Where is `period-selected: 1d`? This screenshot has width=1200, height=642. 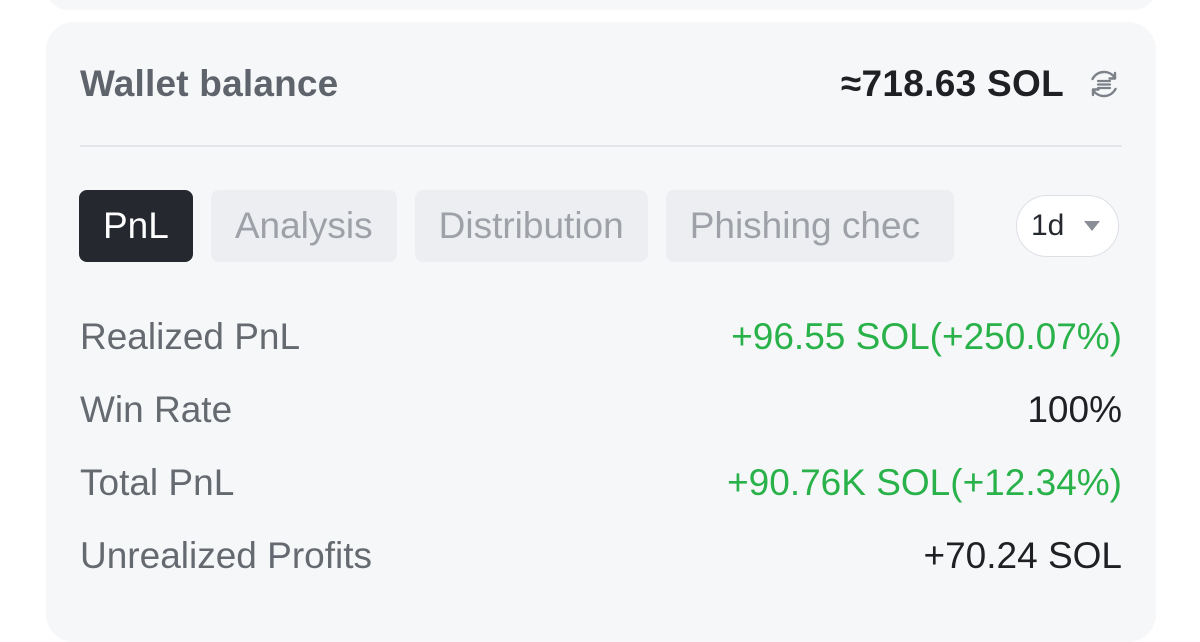
period-selected: 1d is located at coordinates (1048, 225).